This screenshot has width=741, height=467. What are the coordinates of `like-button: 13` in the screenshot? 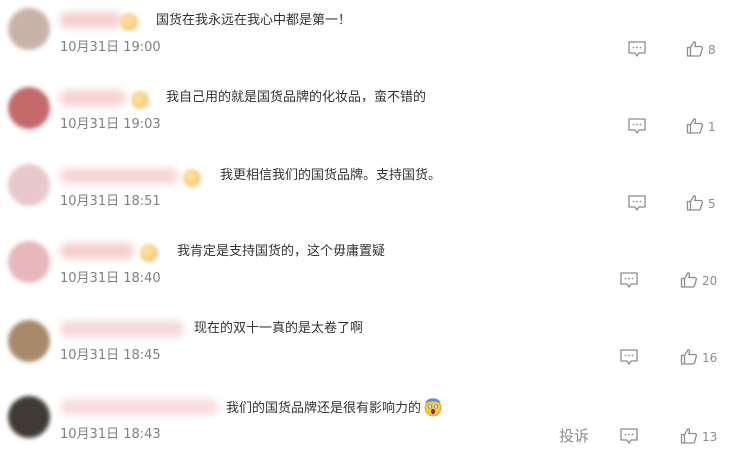 It's located at (698, 437).